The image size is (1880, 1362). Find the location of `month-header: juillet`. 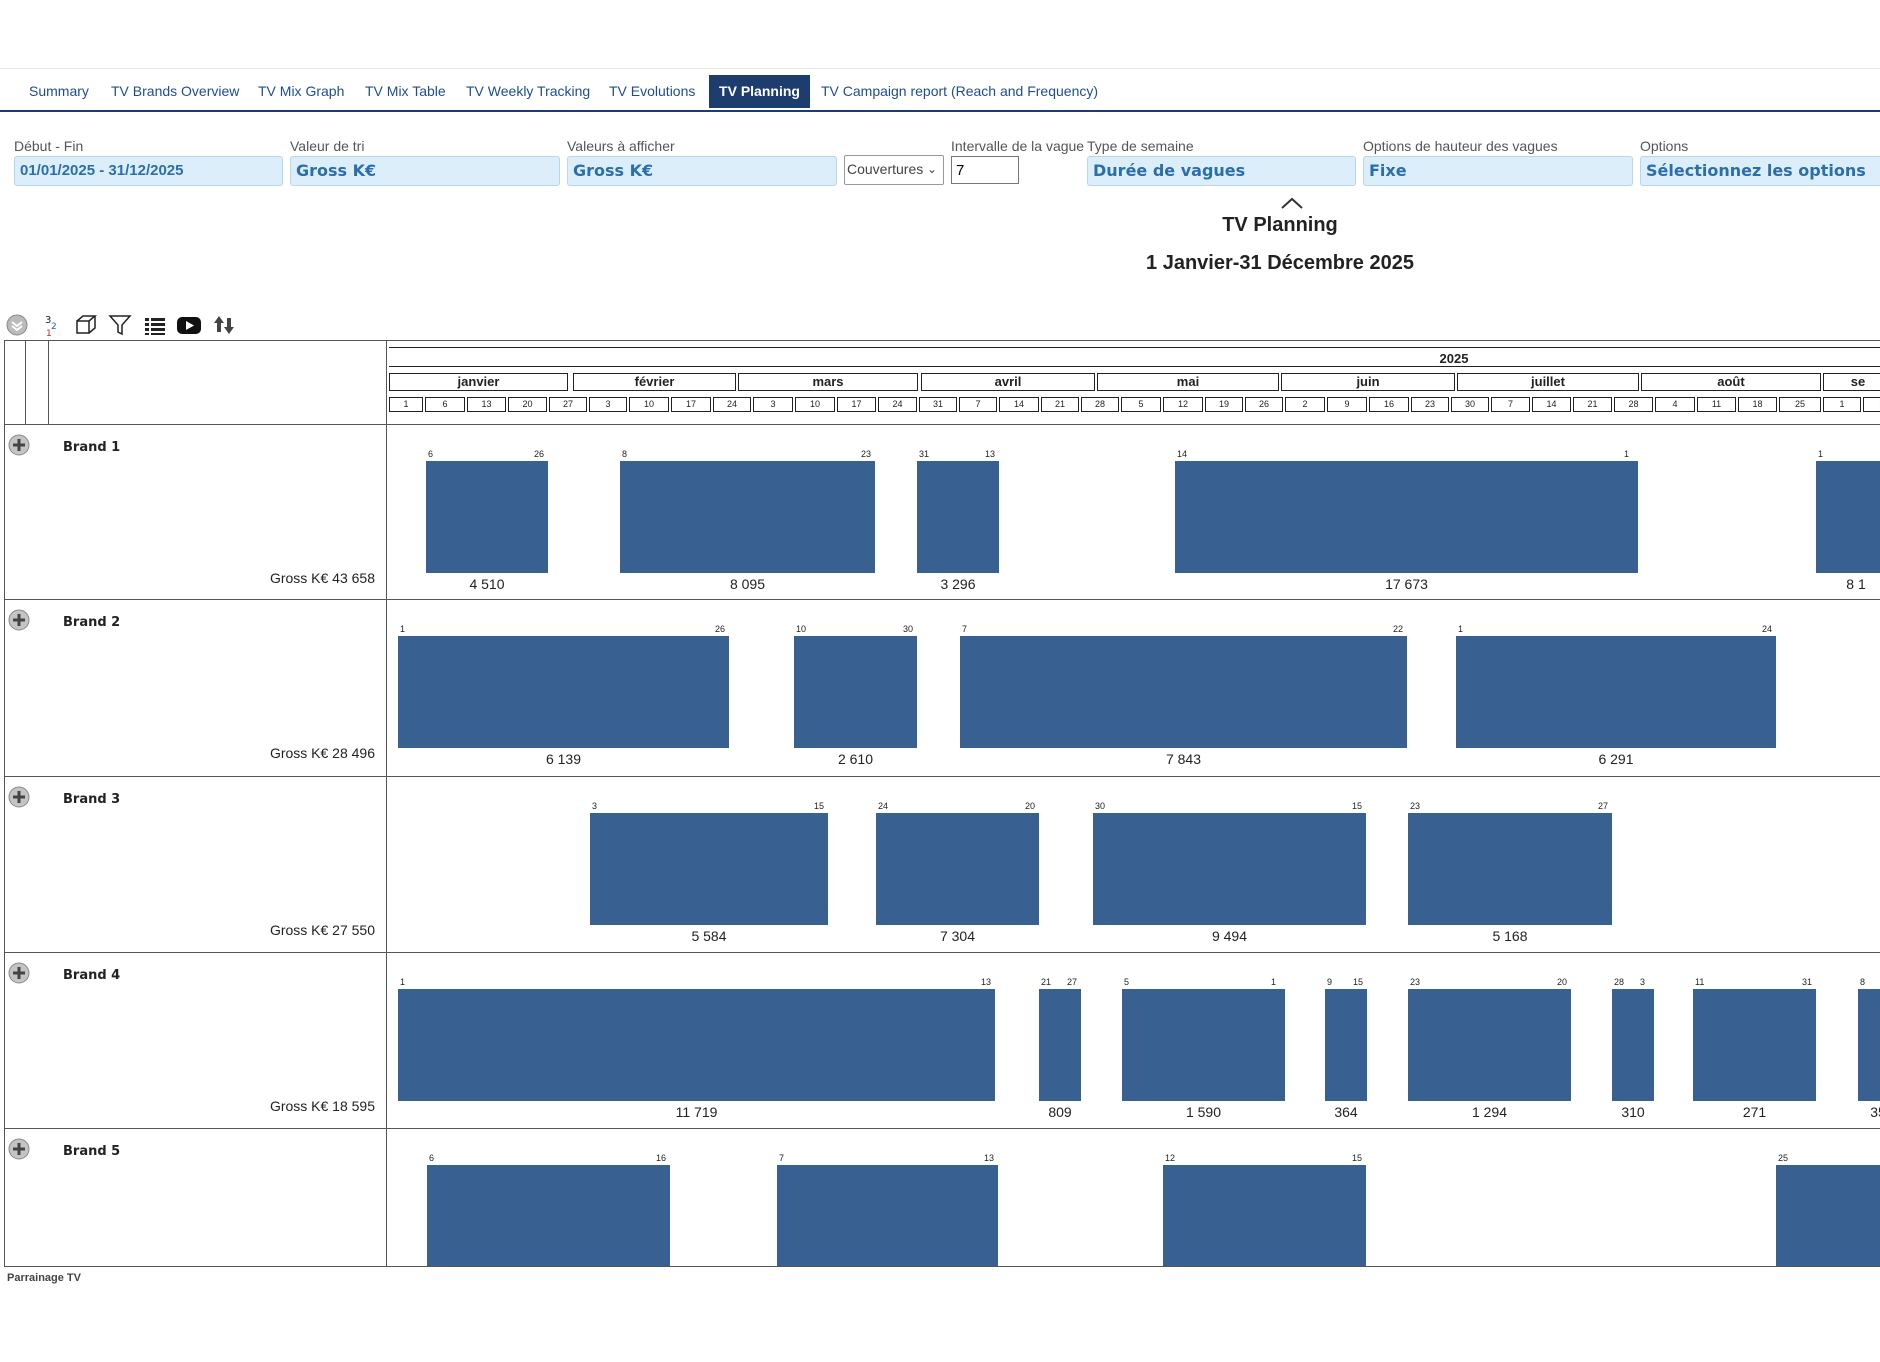

month-header: juillet is located at coordinates (1548, 382).